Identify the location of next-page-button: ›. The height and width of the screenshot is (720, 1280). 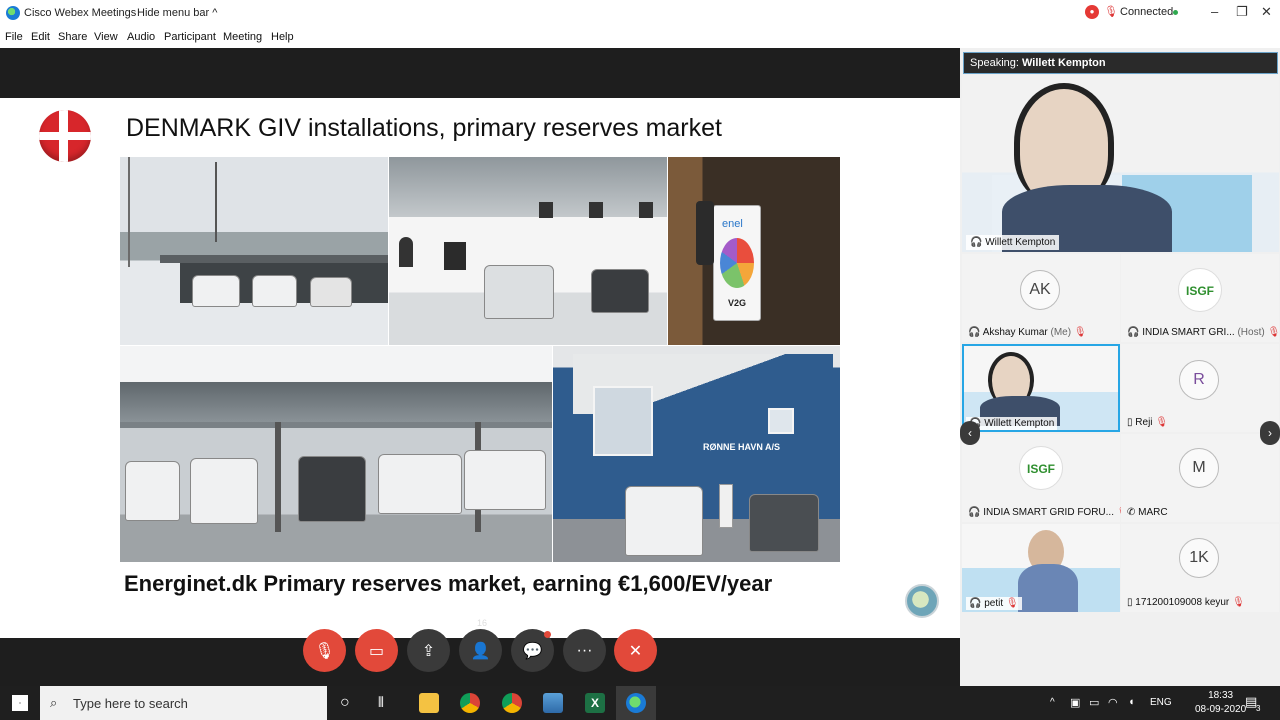
(1270, 433).